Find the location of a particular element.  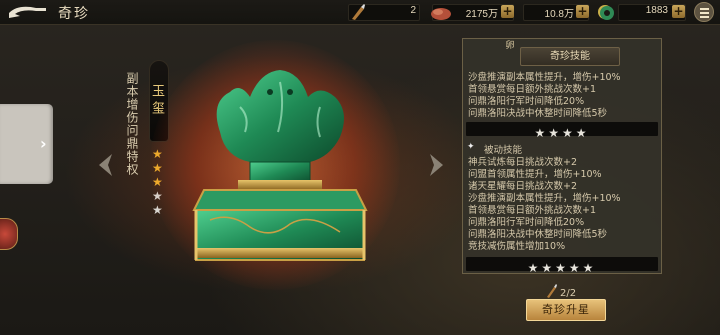

upgrade-star-button: 奇珍升星 is located at coordinates (566, 310).